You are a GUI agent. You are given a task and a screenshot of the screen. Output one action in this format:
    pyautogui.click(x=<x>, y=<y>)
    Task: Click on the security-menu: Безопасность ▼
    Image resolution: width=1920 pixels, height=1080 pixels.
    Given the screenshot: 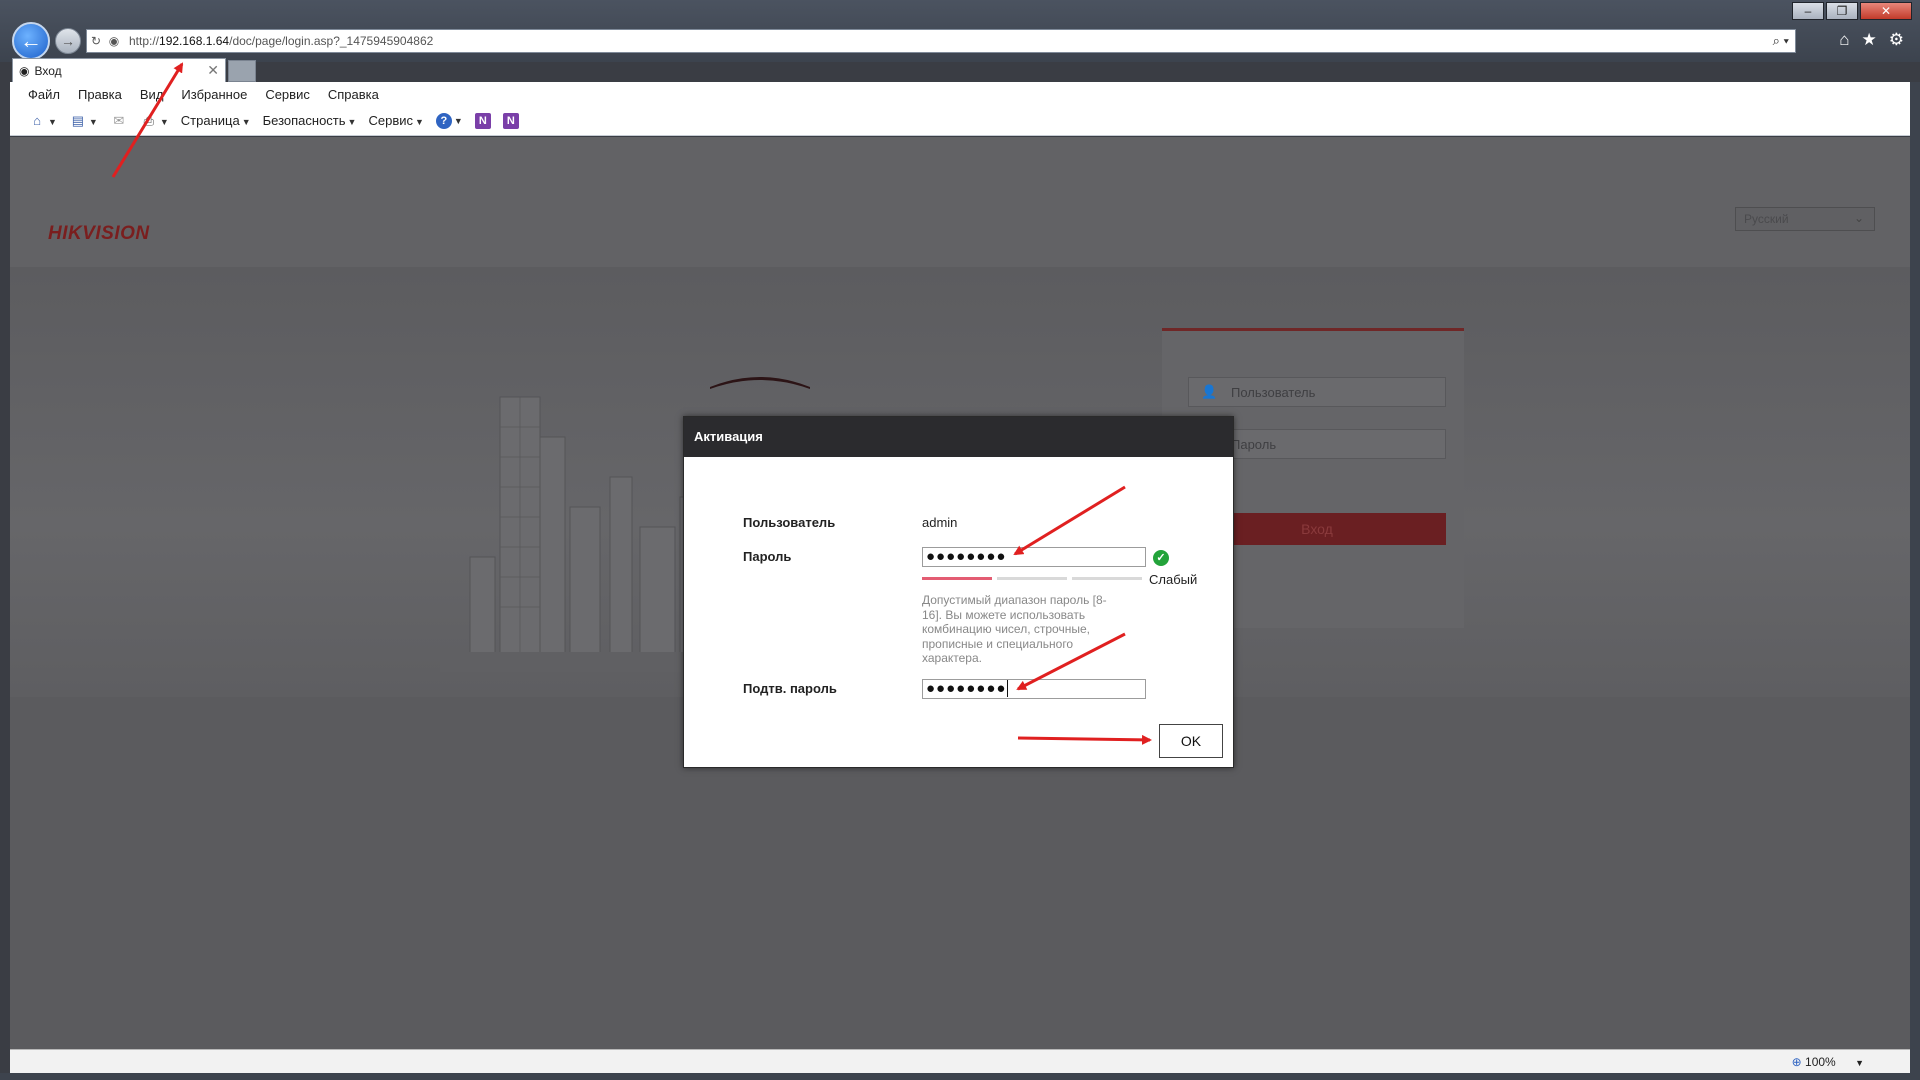 What is the action you would take?
    pyautogui.click(x=310, y=120)
    